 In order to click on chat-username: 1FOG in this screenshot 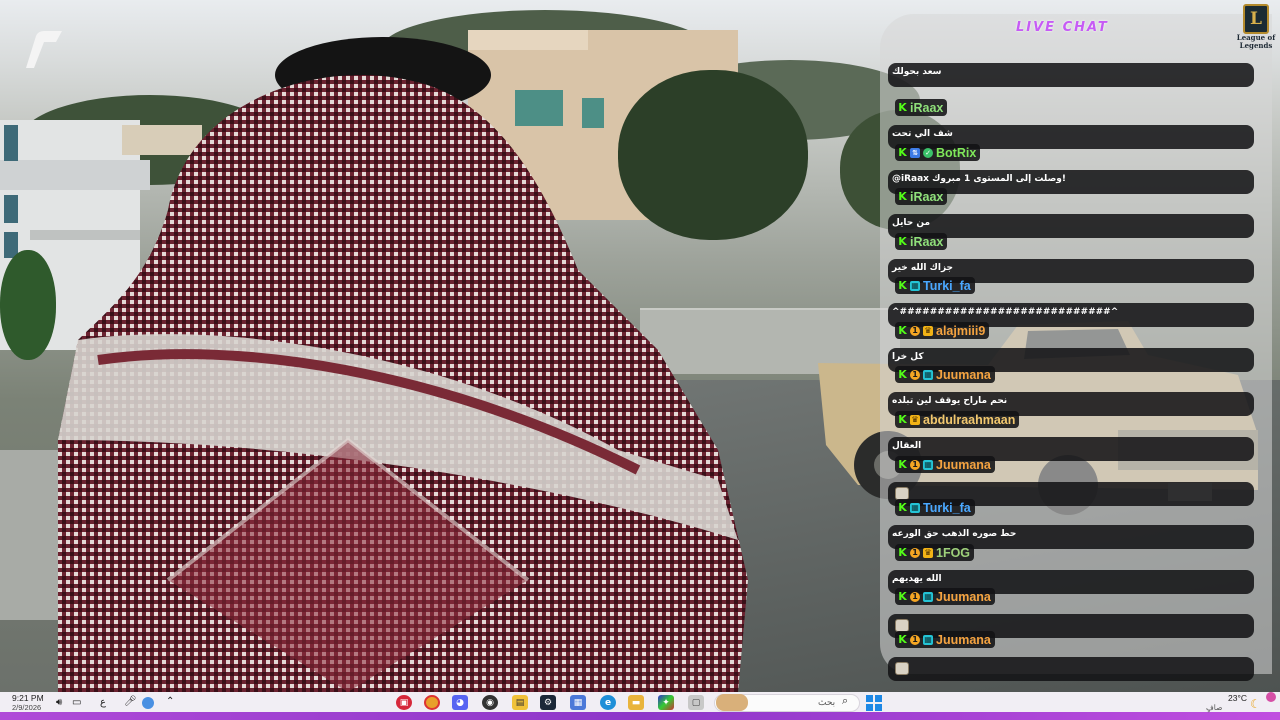, I will do `click(953, 553)`.